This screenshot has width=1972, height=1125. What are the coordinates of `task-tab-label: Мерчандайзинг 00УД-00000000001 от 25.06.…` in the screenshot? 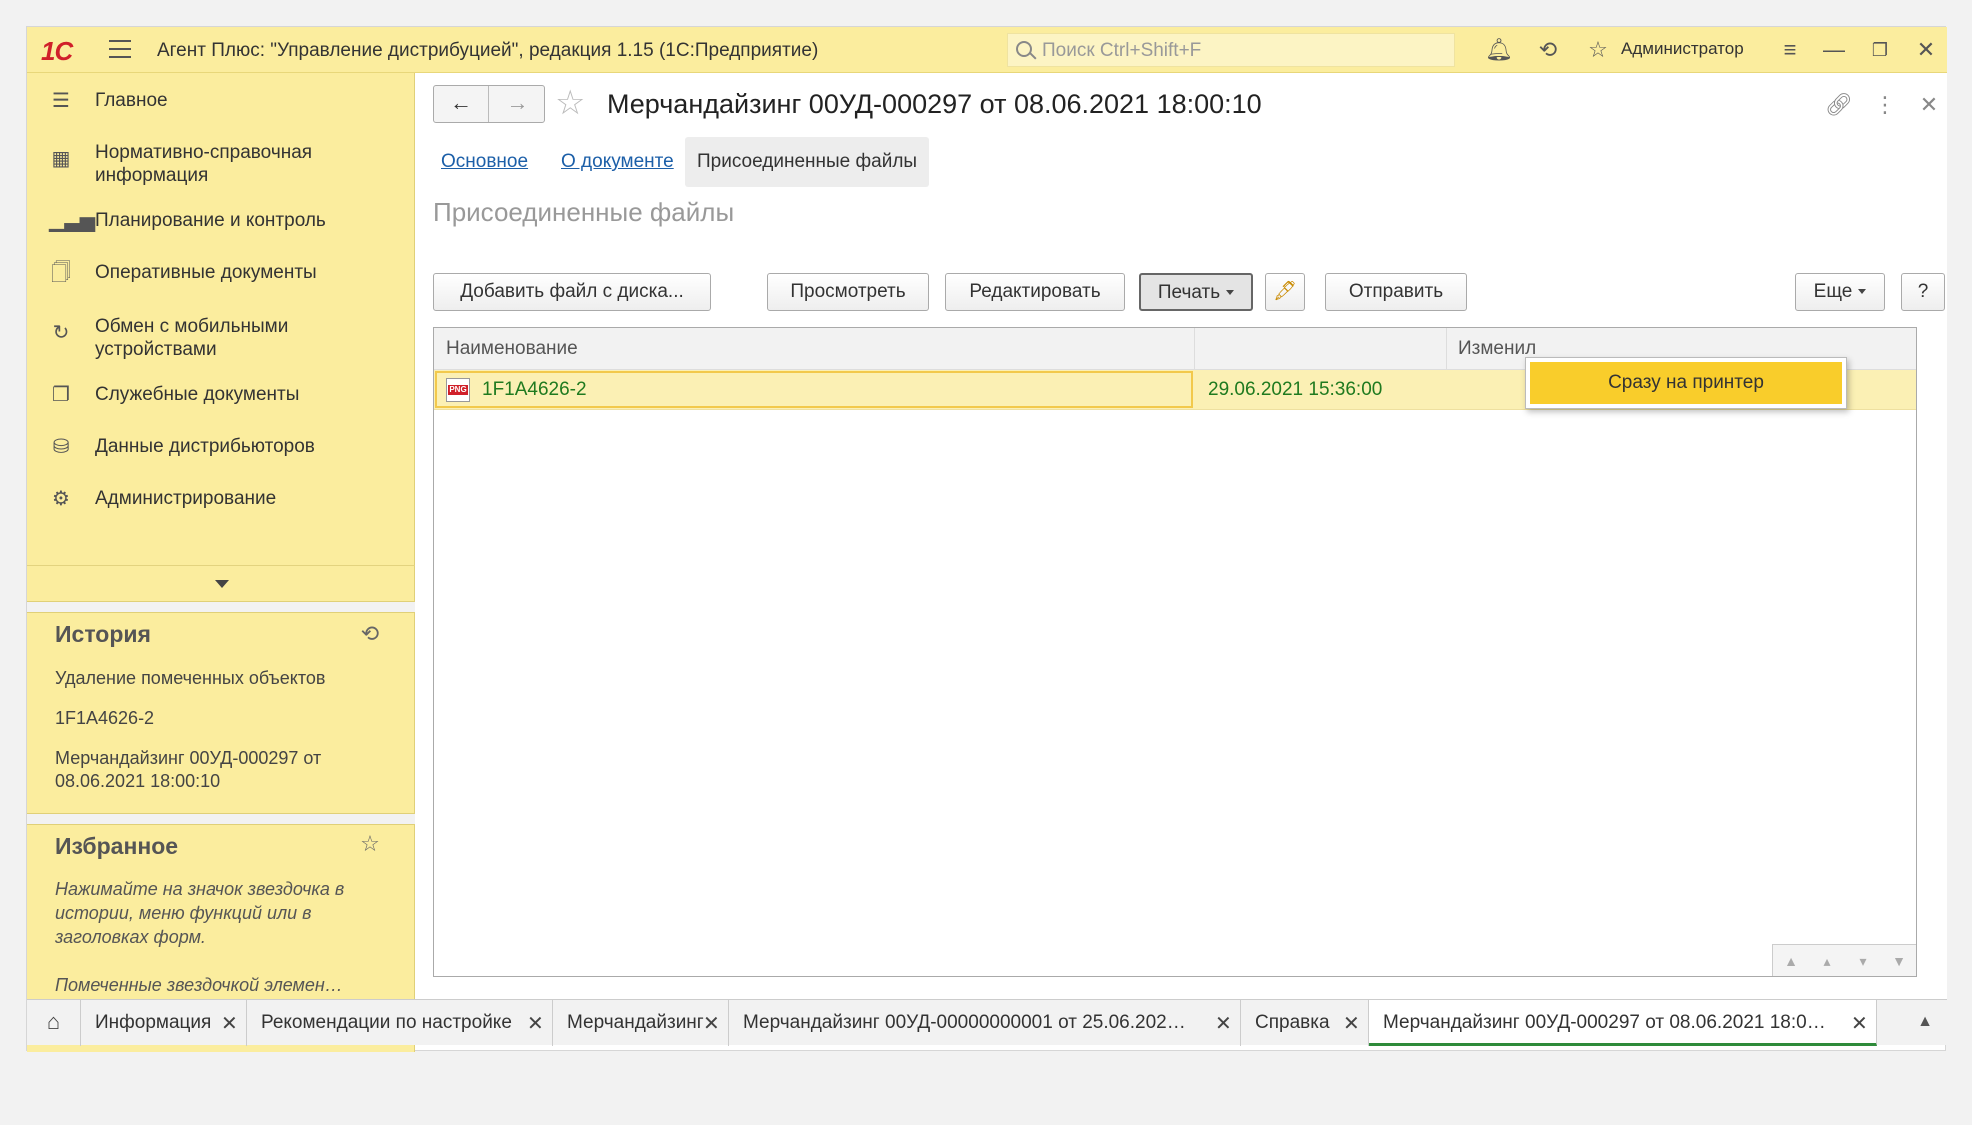 It's located at (964, 1022).